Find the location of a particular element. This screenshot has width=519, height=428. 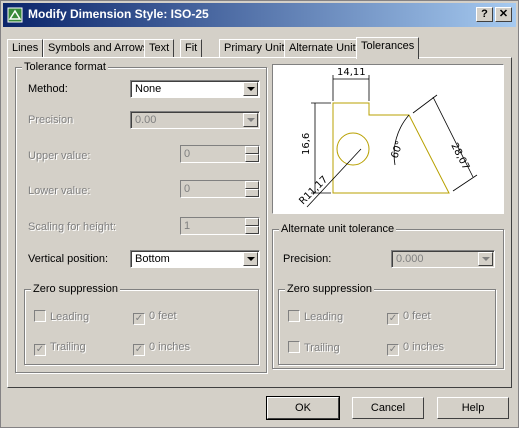

lower-value-spinner: 0 is located at coordinates (220, 189).